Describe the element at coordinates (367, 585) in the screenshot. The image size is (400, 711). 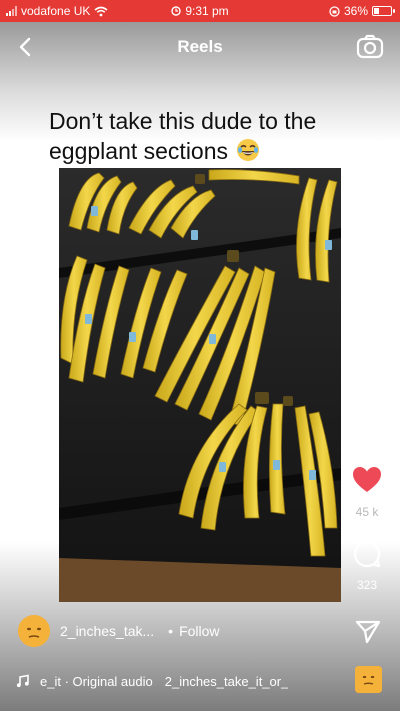
I see `comment-count: 323` at that location.